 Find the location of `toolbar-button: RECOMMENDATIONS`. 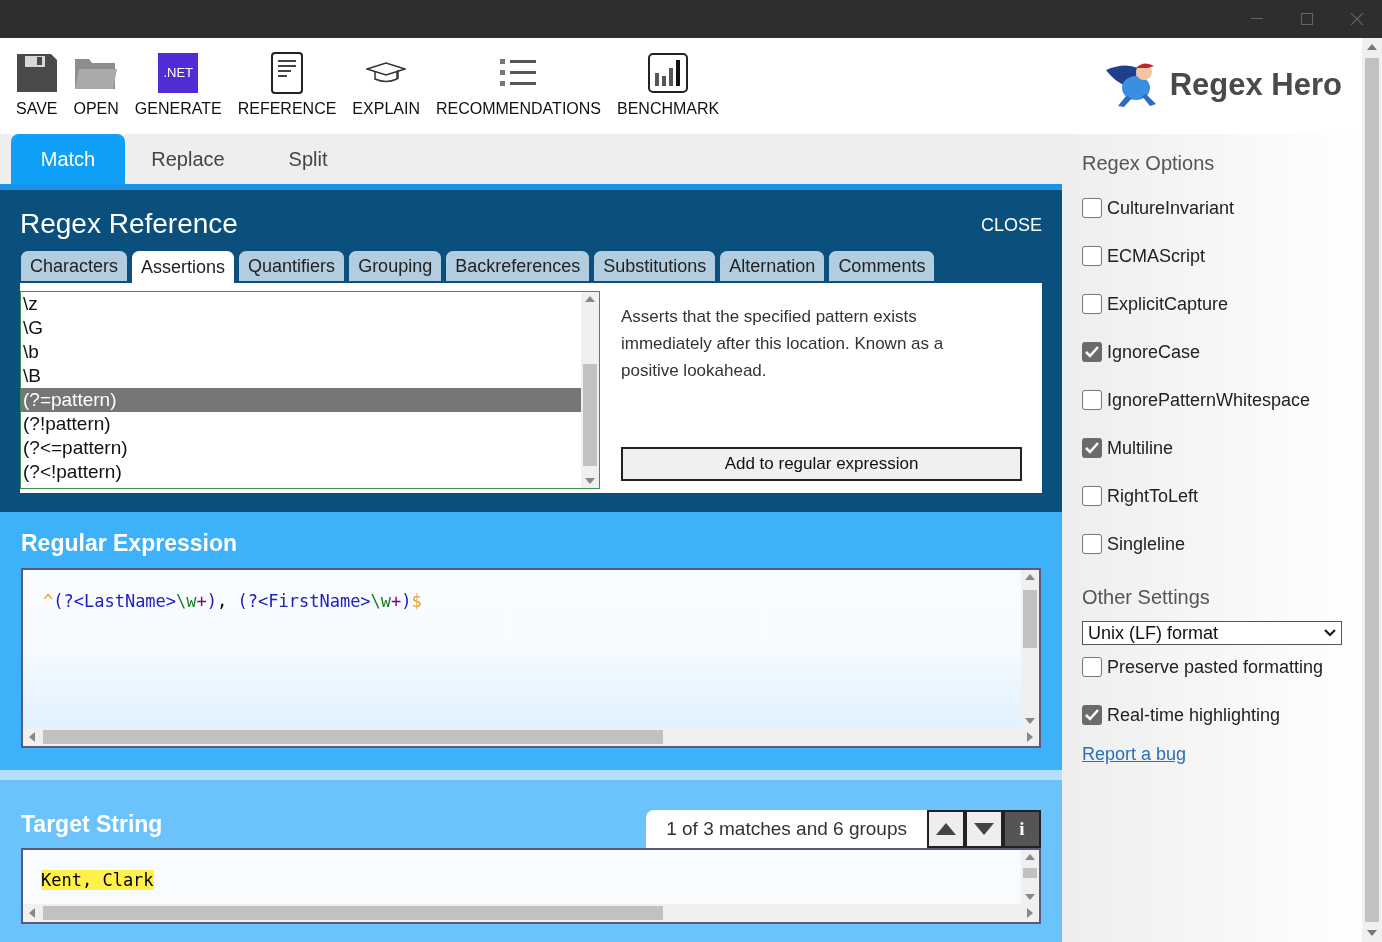

toolbar-button: RECOMMENDATIONS is located at coordinates (518, 84).